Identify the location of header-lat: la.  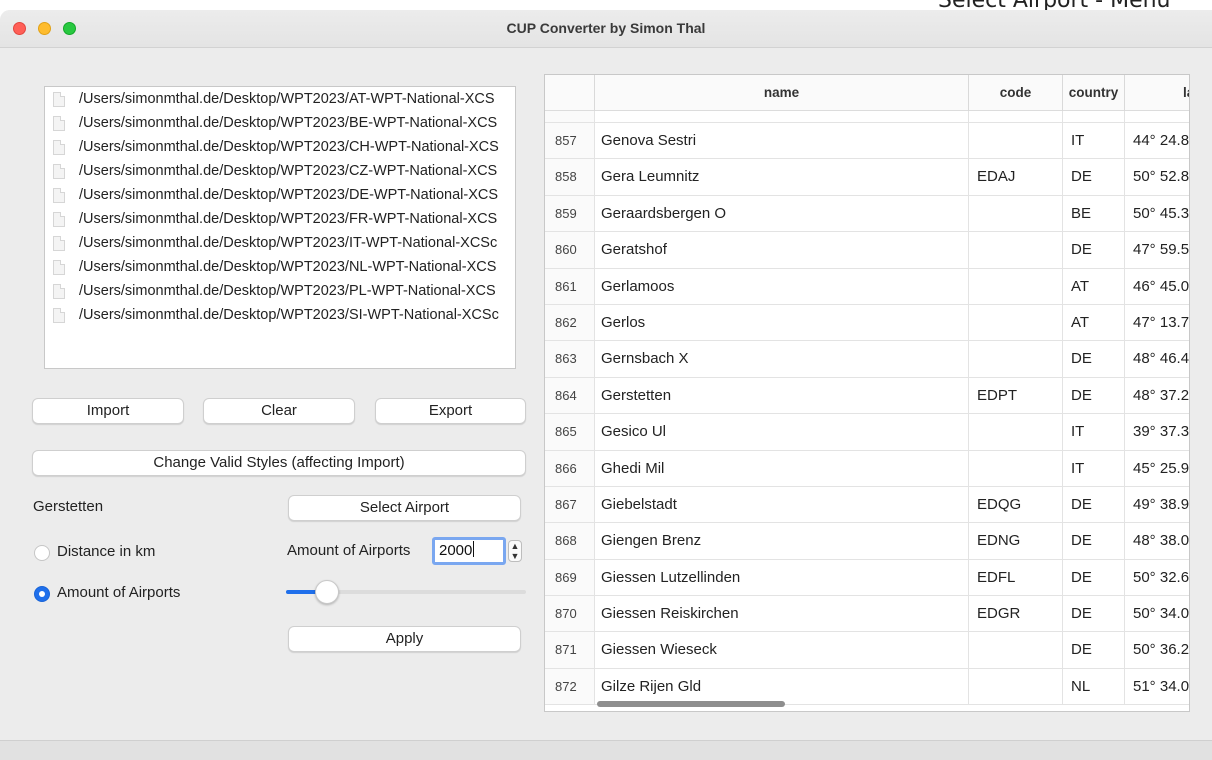
(1157, 93).